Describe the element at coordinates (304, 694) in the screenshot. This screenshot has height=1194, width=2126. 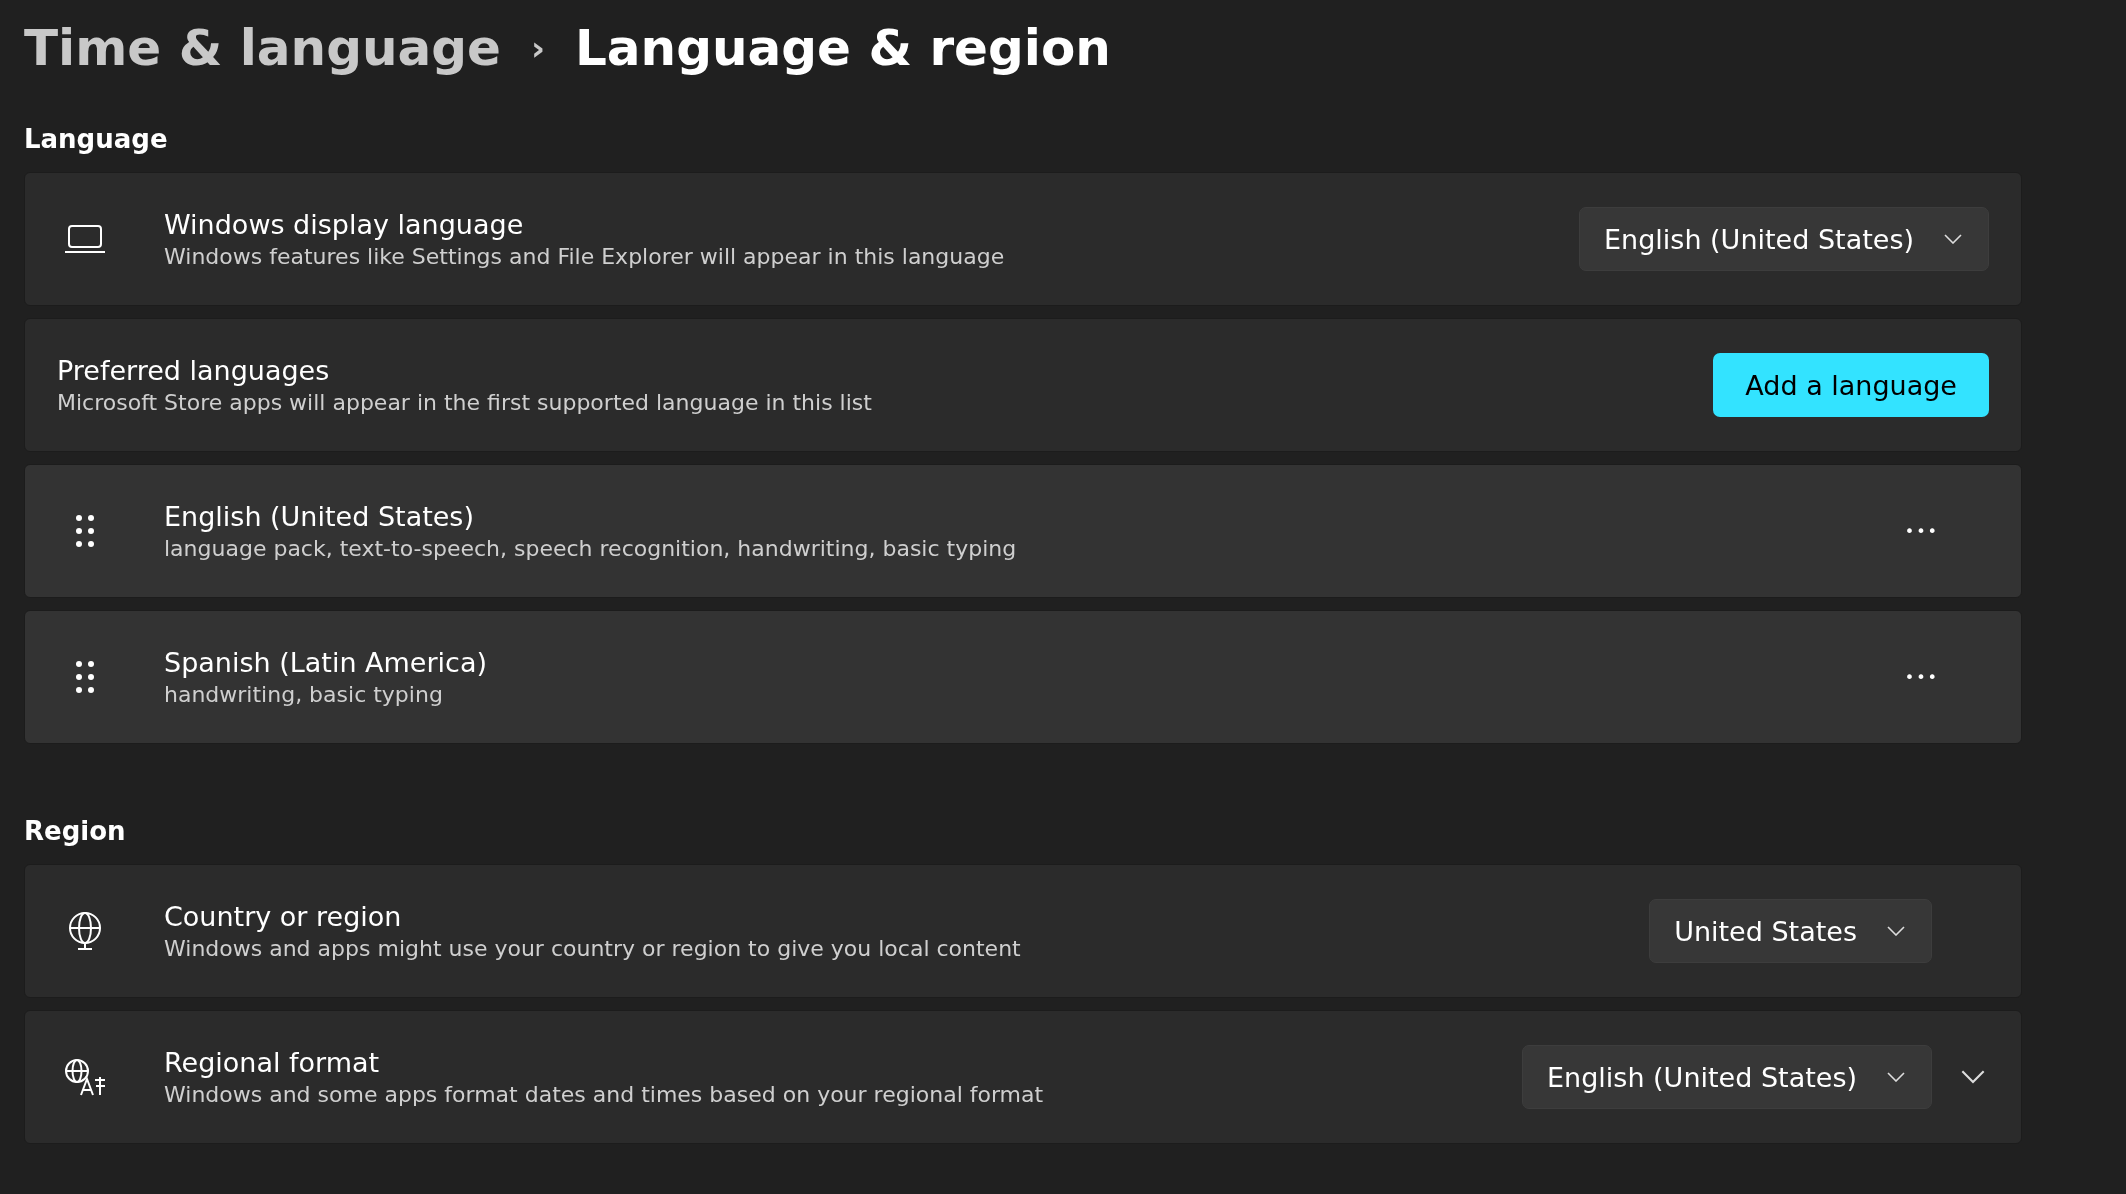
I see `setting-description: handwriting, basic typing` at that location.